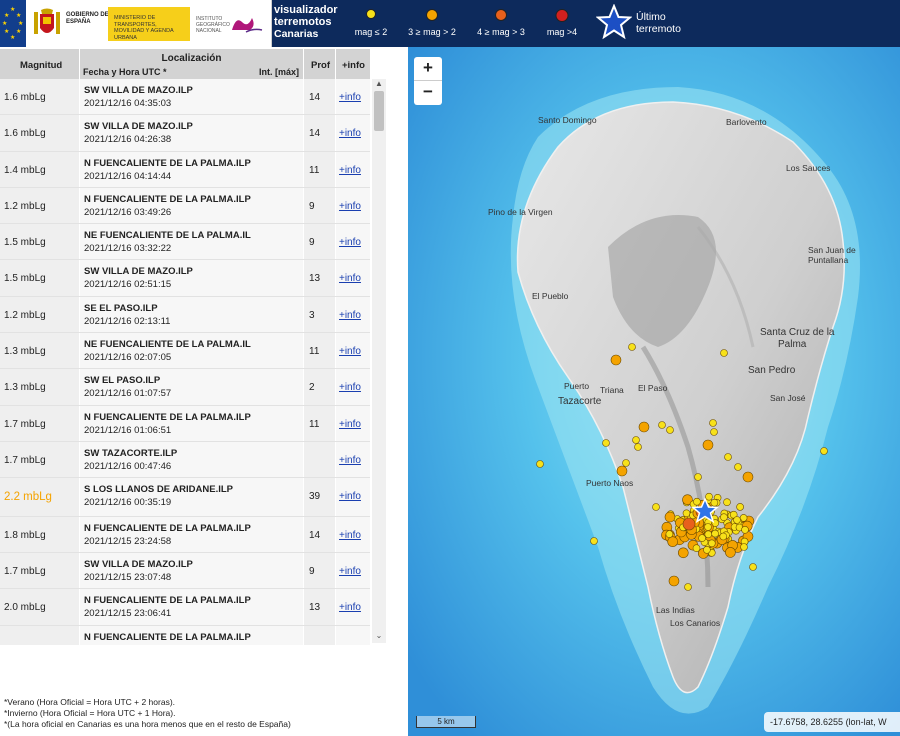 This screenshot has width=900, height=736. What do you see at coordinates (379, 361) in the screenshot?
I see `list-scrollbar: ▲ ⌄` at bounding box center [379, 361].